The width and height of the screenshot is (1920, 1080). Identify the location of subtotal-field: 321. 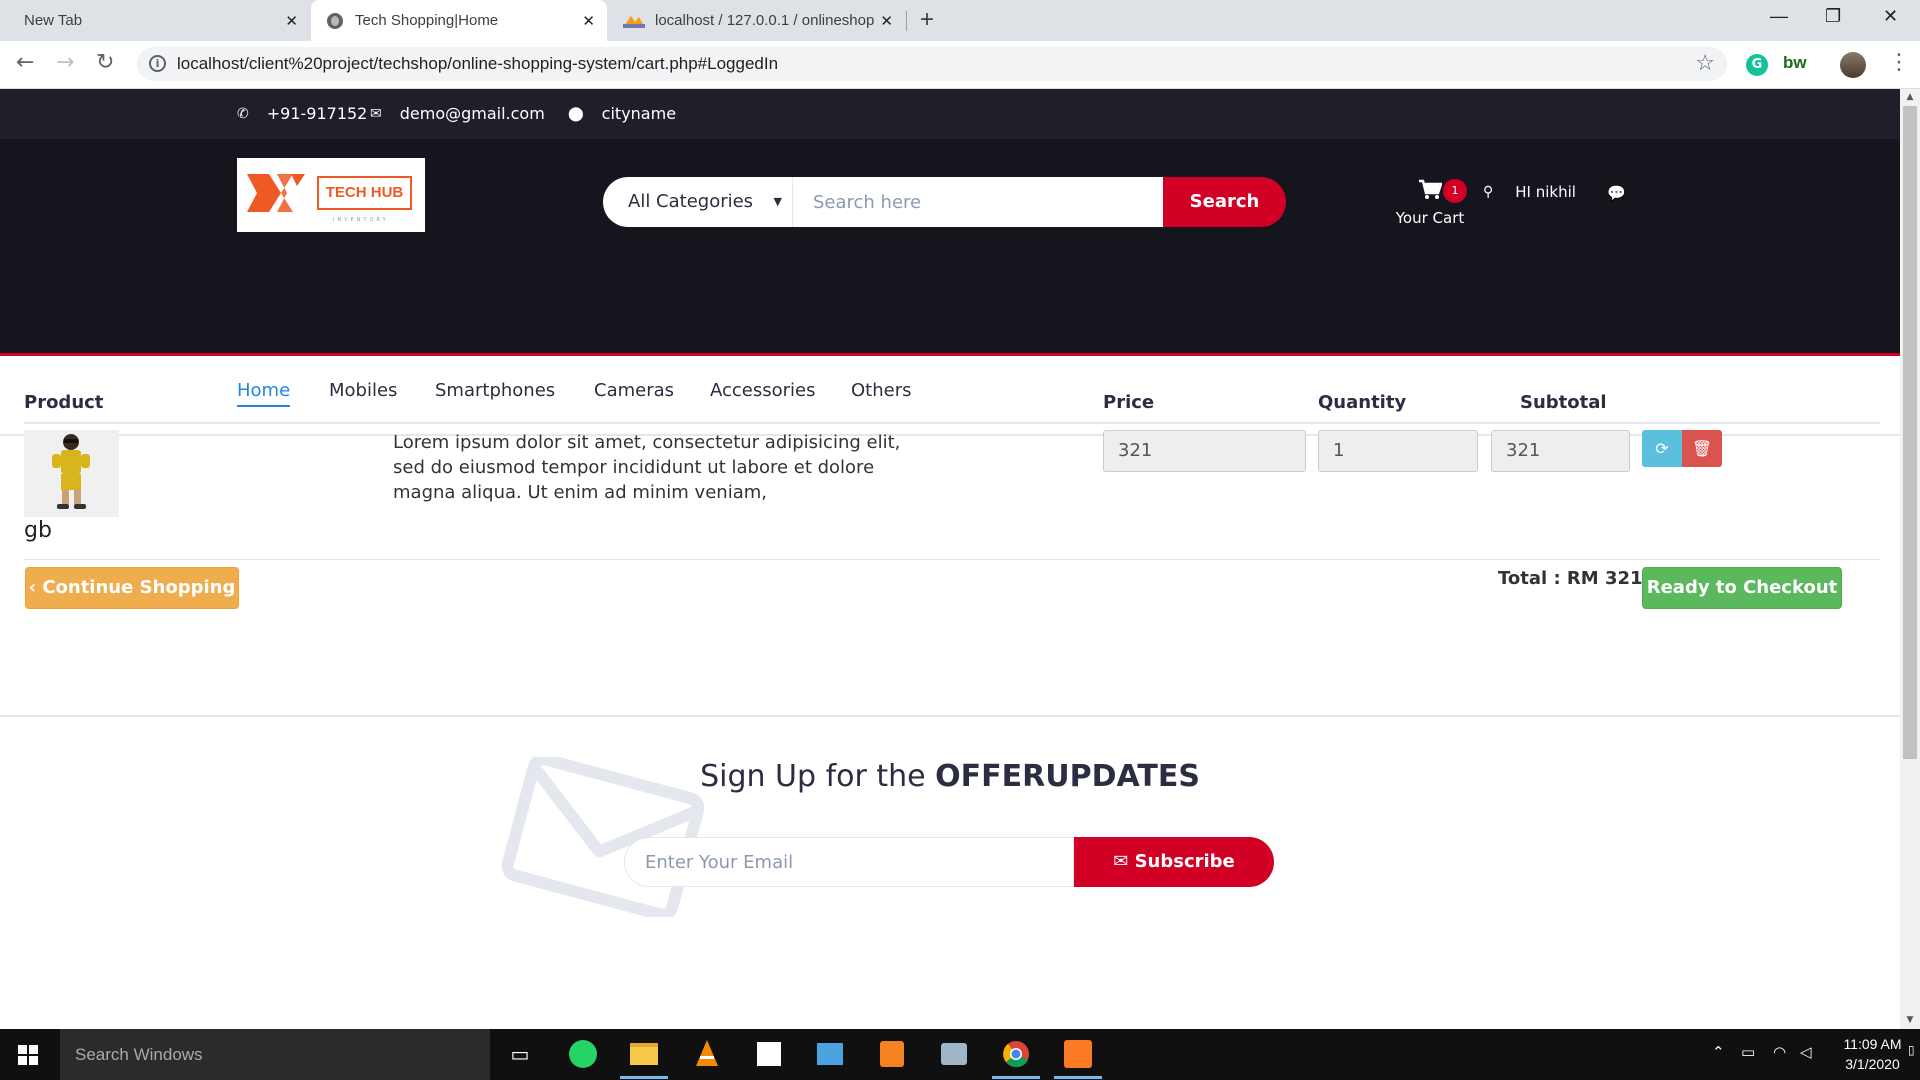
(1560, 451).